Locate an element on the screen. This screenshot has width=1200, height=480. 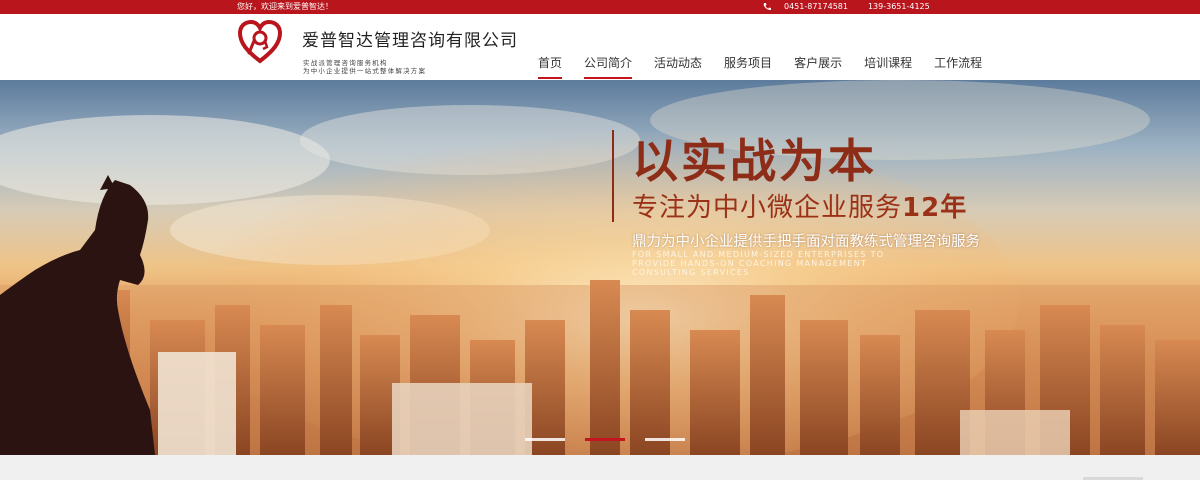
heart-logo-icon is located at coordinates (260, 42).